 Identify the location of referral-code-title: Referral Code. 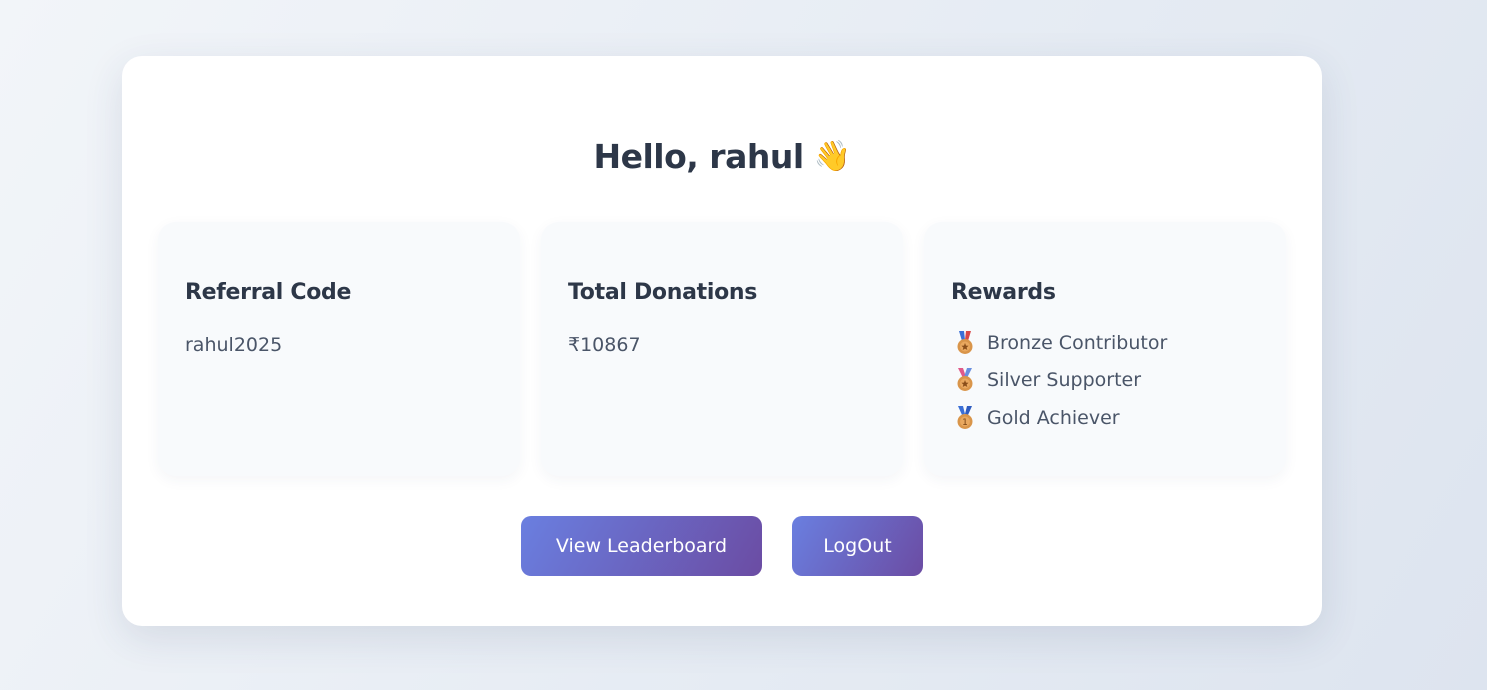
(268, 292).